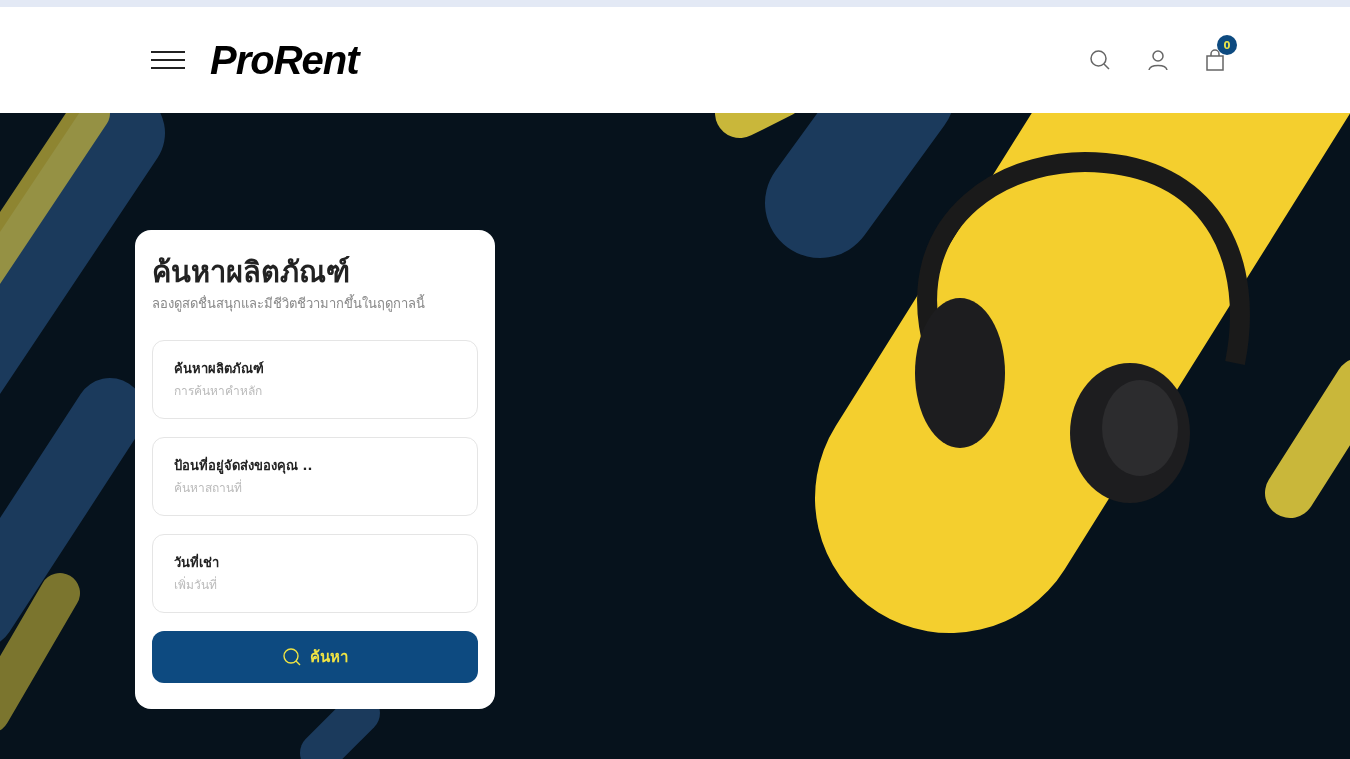 This screenshot has height=759, width=1350. What do you see at coordinates (251, 272) in the screenshot?
I see `card-title: ค้นหาผลิตภัณฑ์` at bounding box center [251, 272].